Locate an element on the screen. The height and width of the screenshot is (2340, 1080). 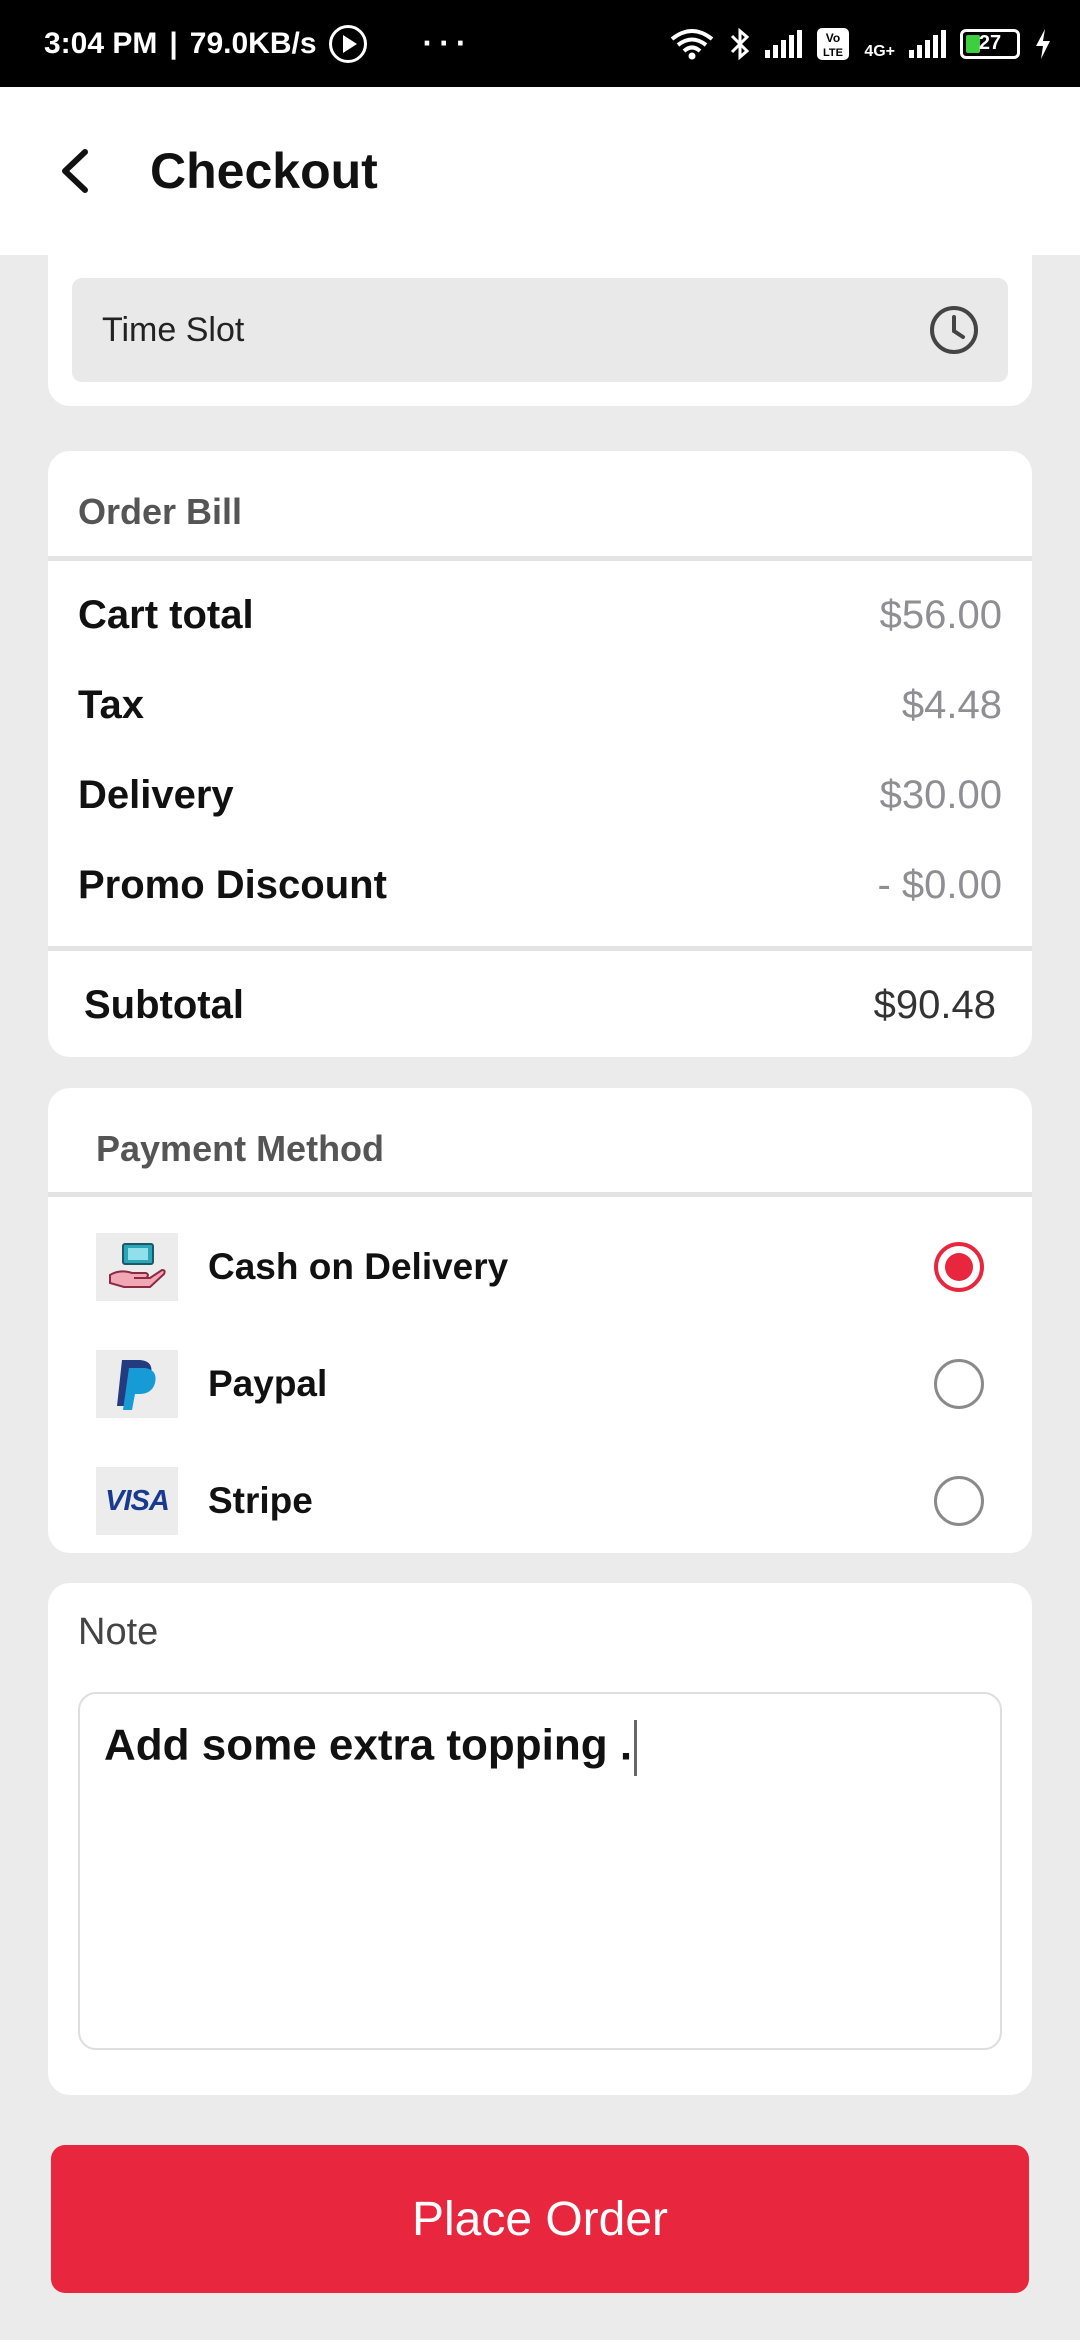
bill-value: $56.00 is located at coordinates (940, 615).